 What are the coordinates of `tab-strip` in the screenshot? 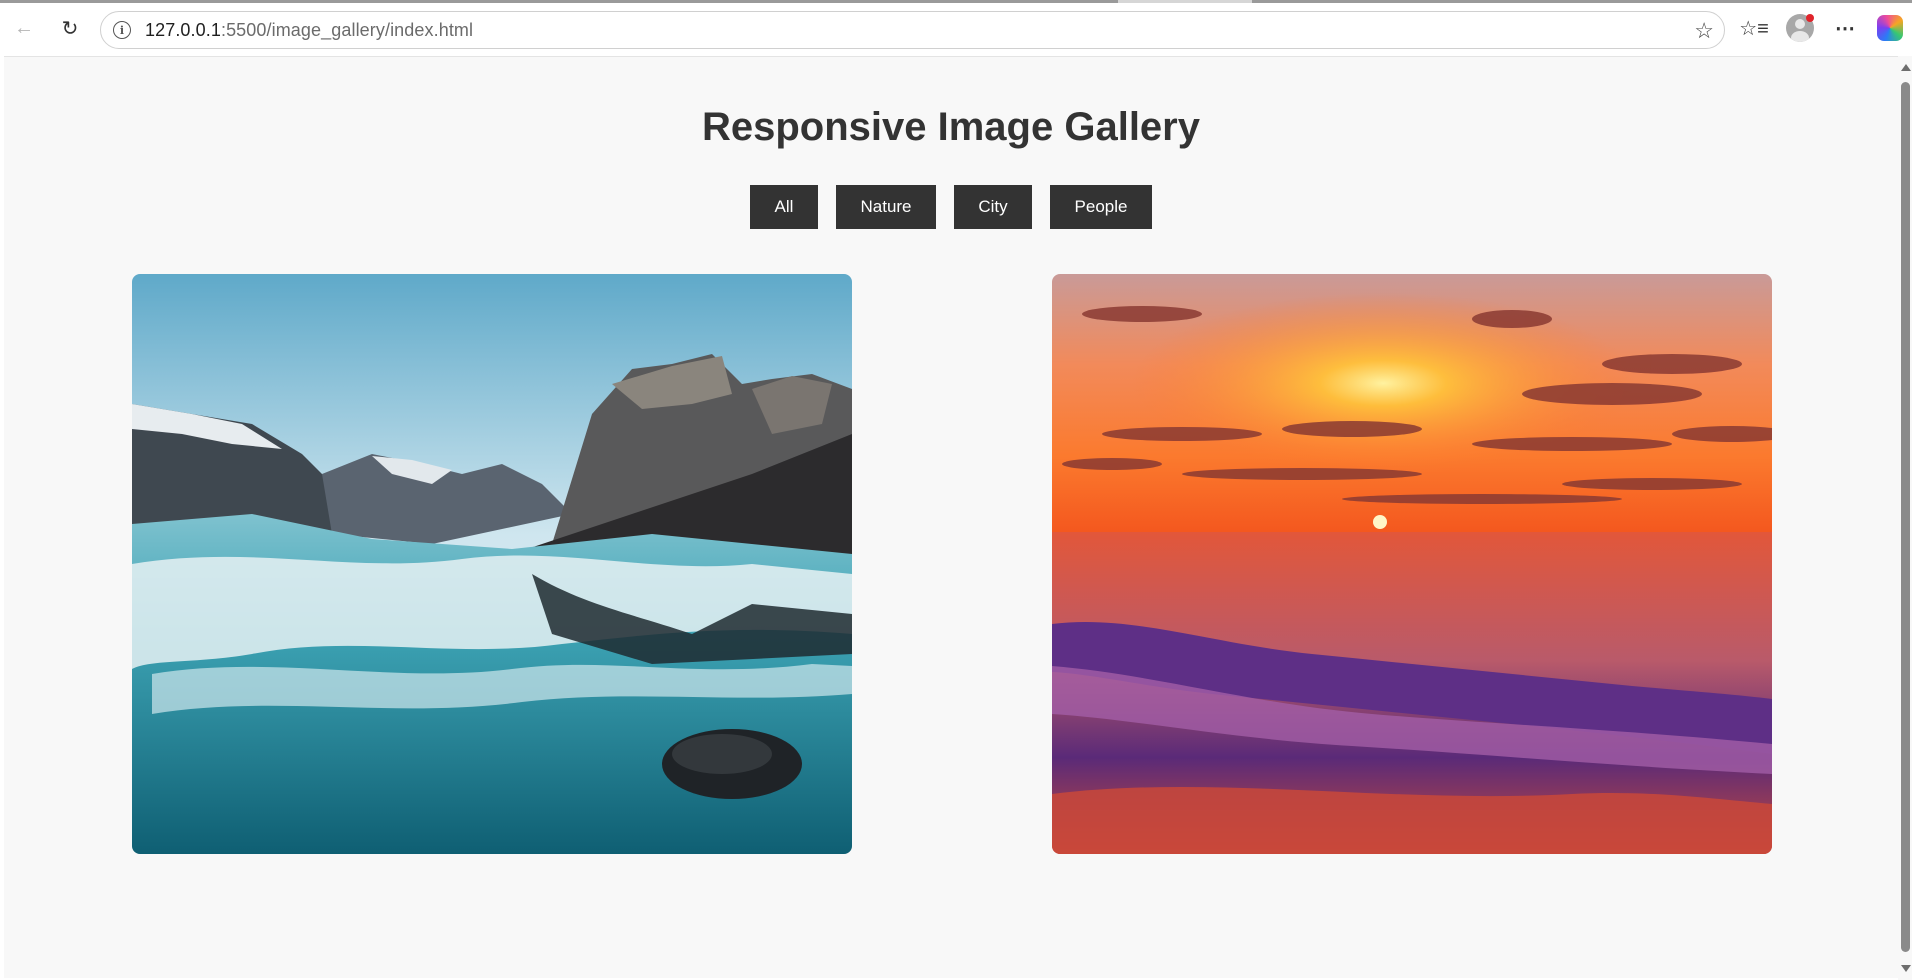 It's located at (956, 1).